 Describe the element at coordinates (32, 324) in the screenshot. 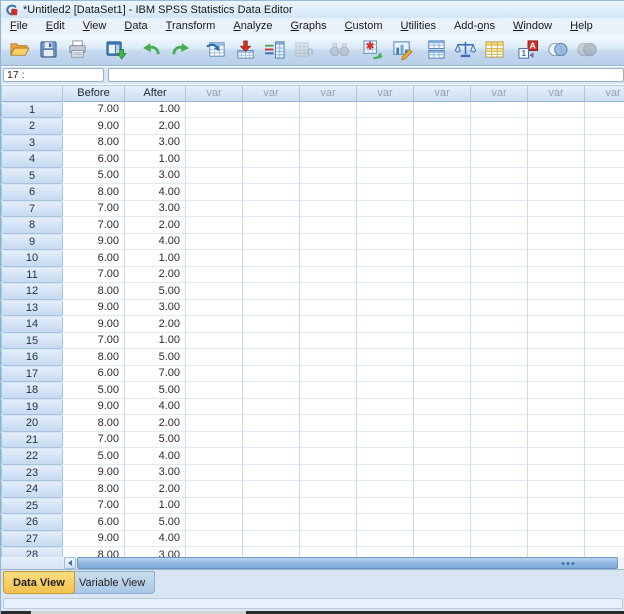

I see `row-number: 14` at that location.